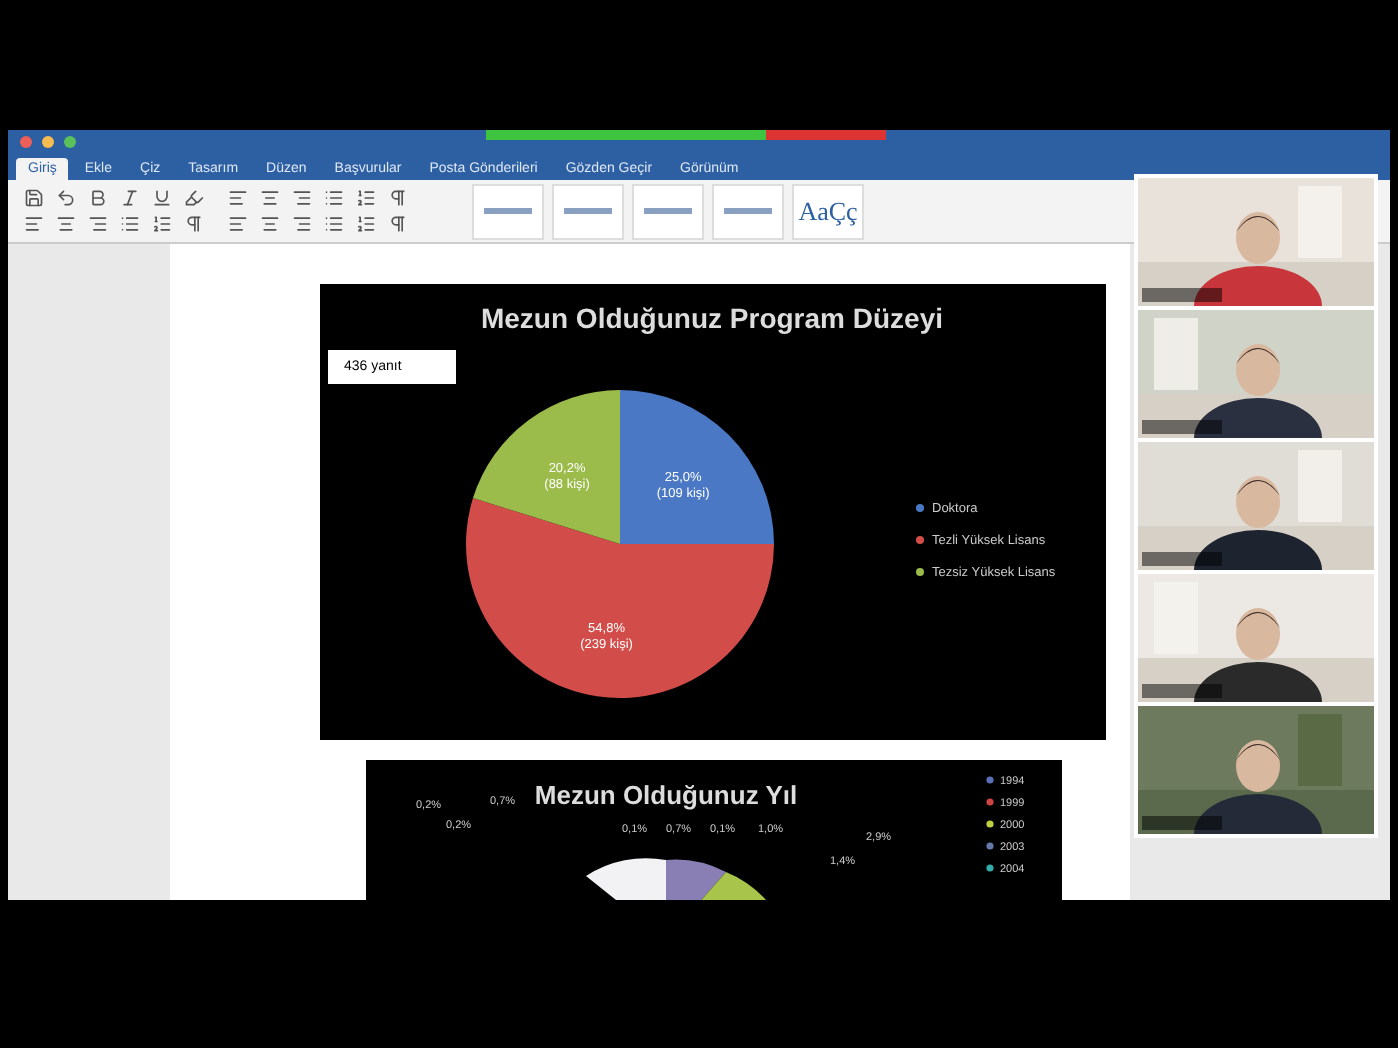 The width and height of the screenshot is (1398, 1048). I want to click on style-sample: AaÇç, so click(828, 211).